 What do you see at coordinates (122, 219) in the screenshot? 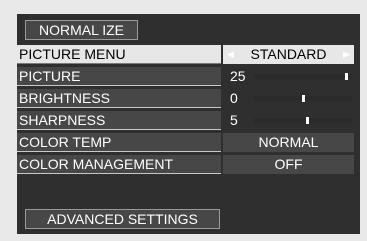
I see `advanced-settings-button: ADVANCED SETTINGS` at bounding box center [122, 219].